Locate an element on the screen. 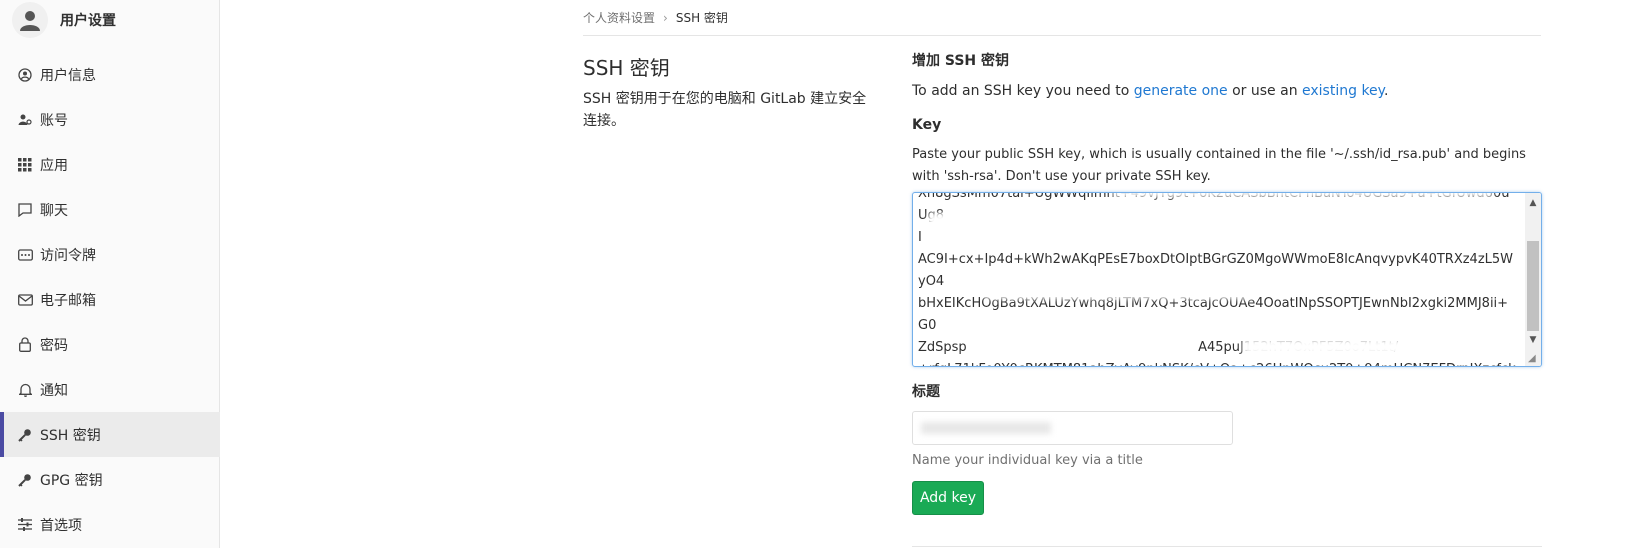 The image size is (1637, 548). intro-suffix: . is located at coordinates (1386, 91).